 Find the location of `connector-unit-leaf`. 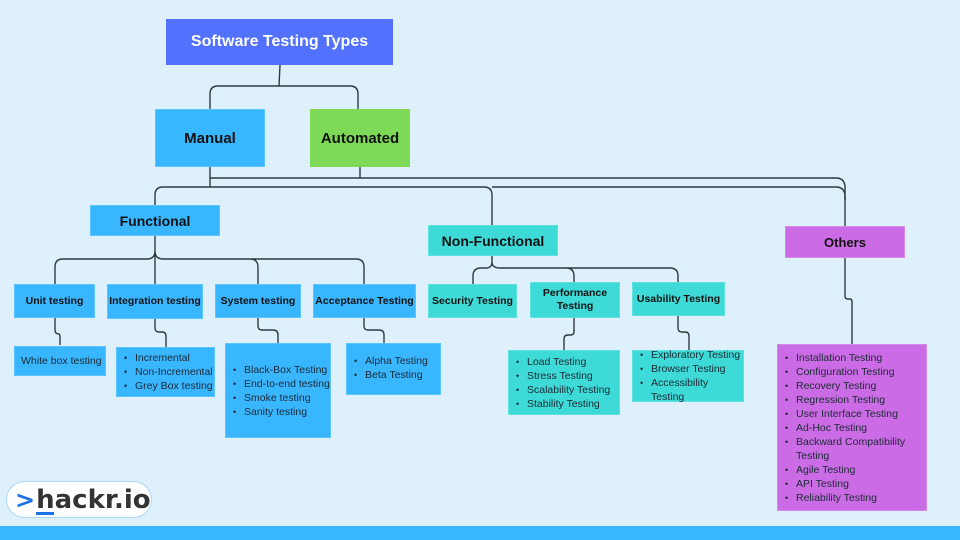

connector-unit-leaf is located at coordinates (57, 331).